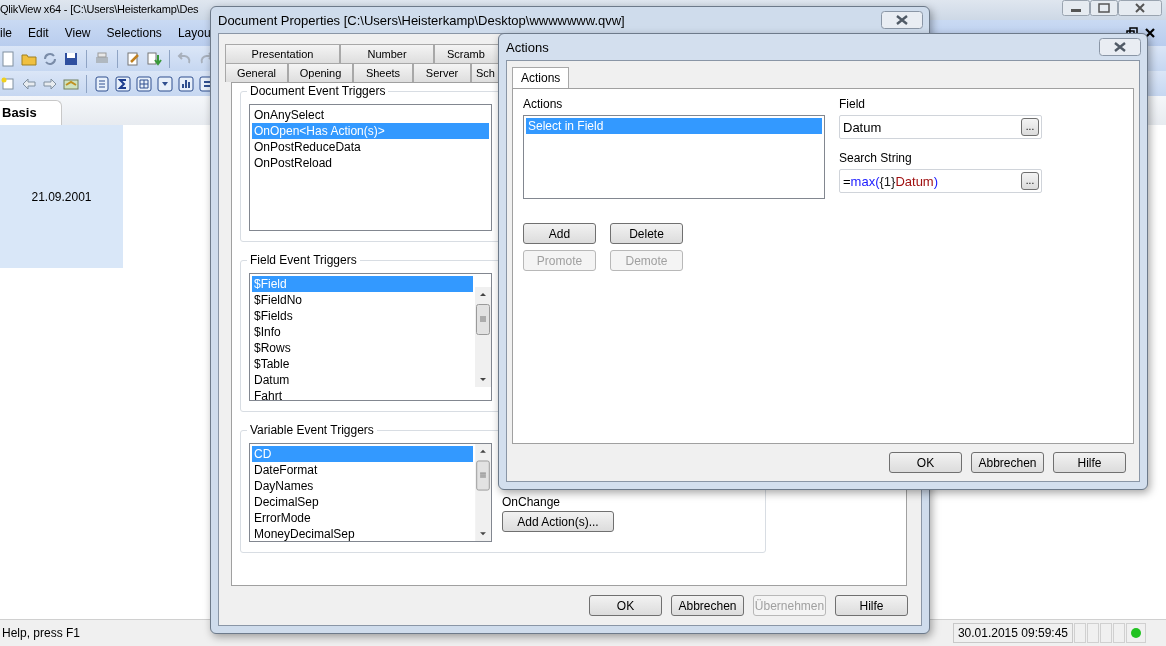  Describe the element at coordinates (8, 83) in the screenshot. I see `sparkle-icon` at that location.